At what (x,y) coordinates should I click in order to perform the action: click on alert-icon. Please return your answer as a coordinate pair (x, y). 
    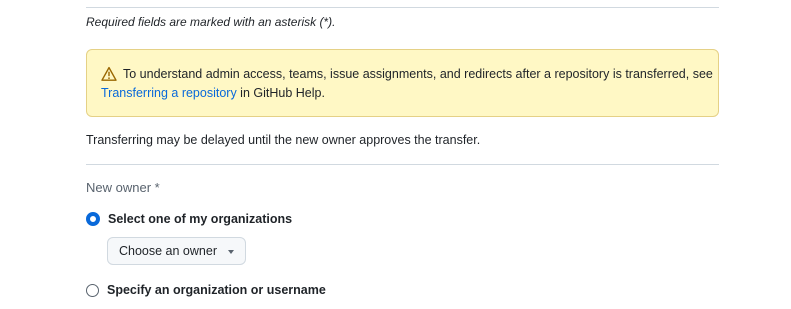
    Looking at the image, I should click on (109, 74).